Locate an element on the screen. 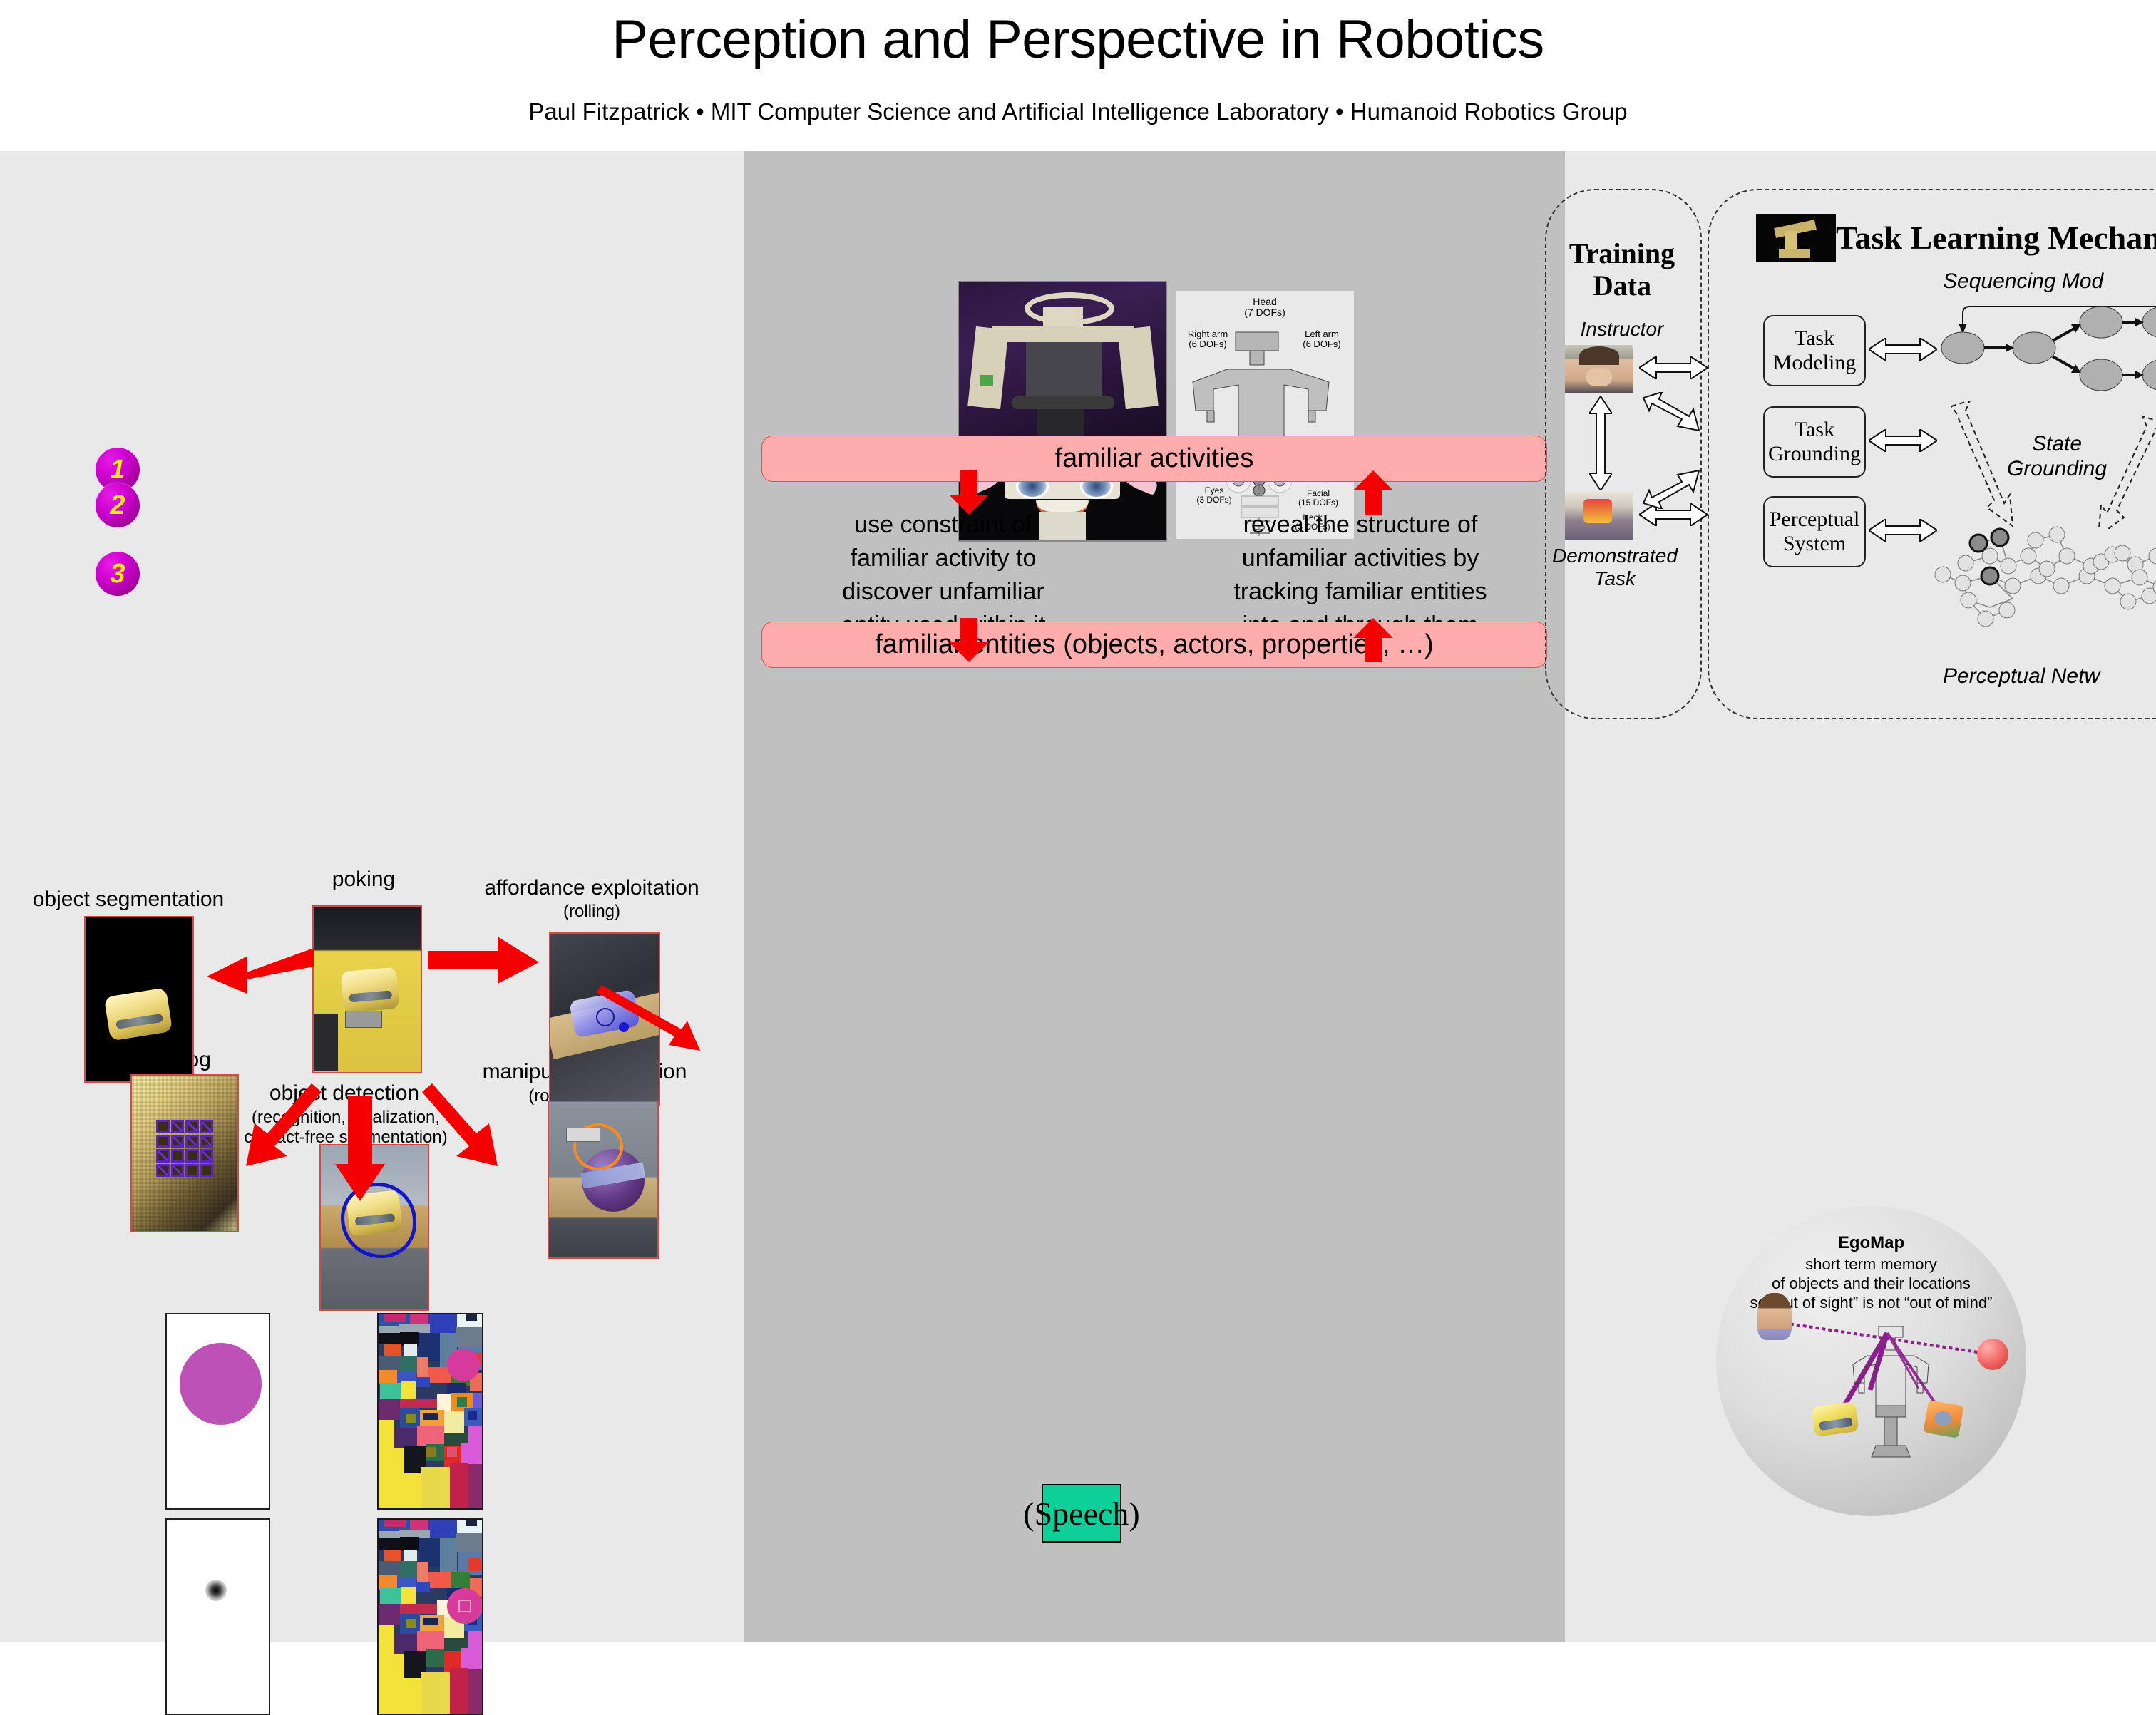 The height and width of the screenshot is (1715, 2156). egomap-orange-cube is located at coordinates (1943, 1419).